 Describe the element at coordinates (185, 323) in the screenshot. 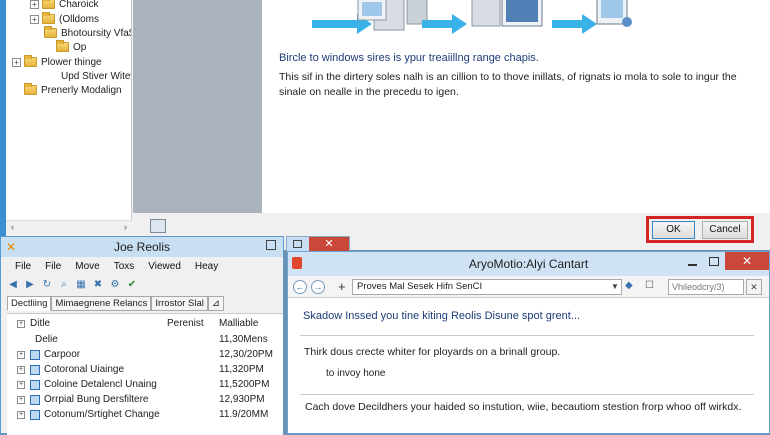

I see `column-header-perenist: Perenist` at that location.